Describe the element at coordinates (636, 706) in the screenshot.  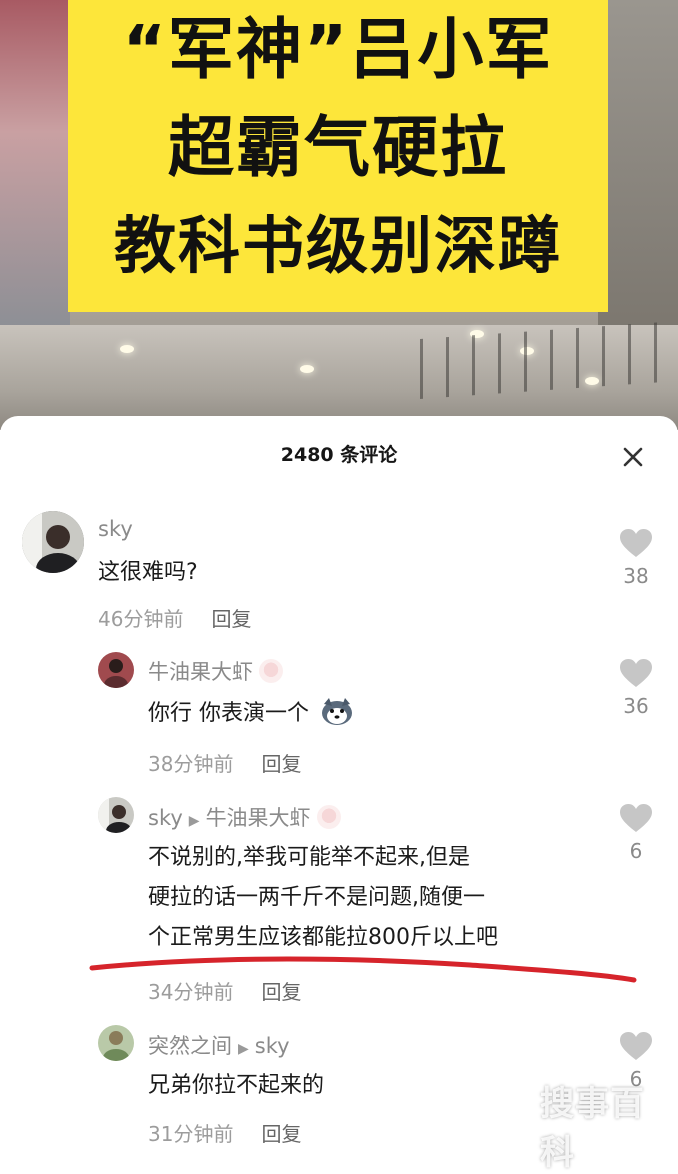
I see `like-count: 36` at that location.